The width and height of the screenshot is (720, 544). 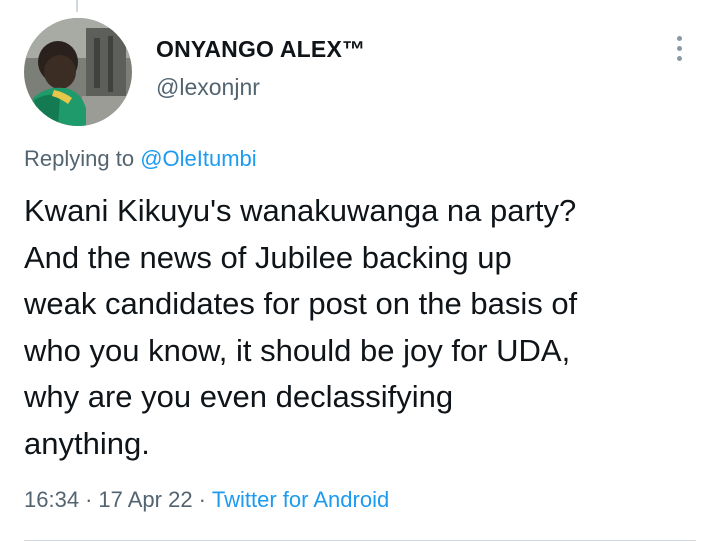 I want to click on tweet-text-line: why are you even declassifying, so click(x=239, y=396).